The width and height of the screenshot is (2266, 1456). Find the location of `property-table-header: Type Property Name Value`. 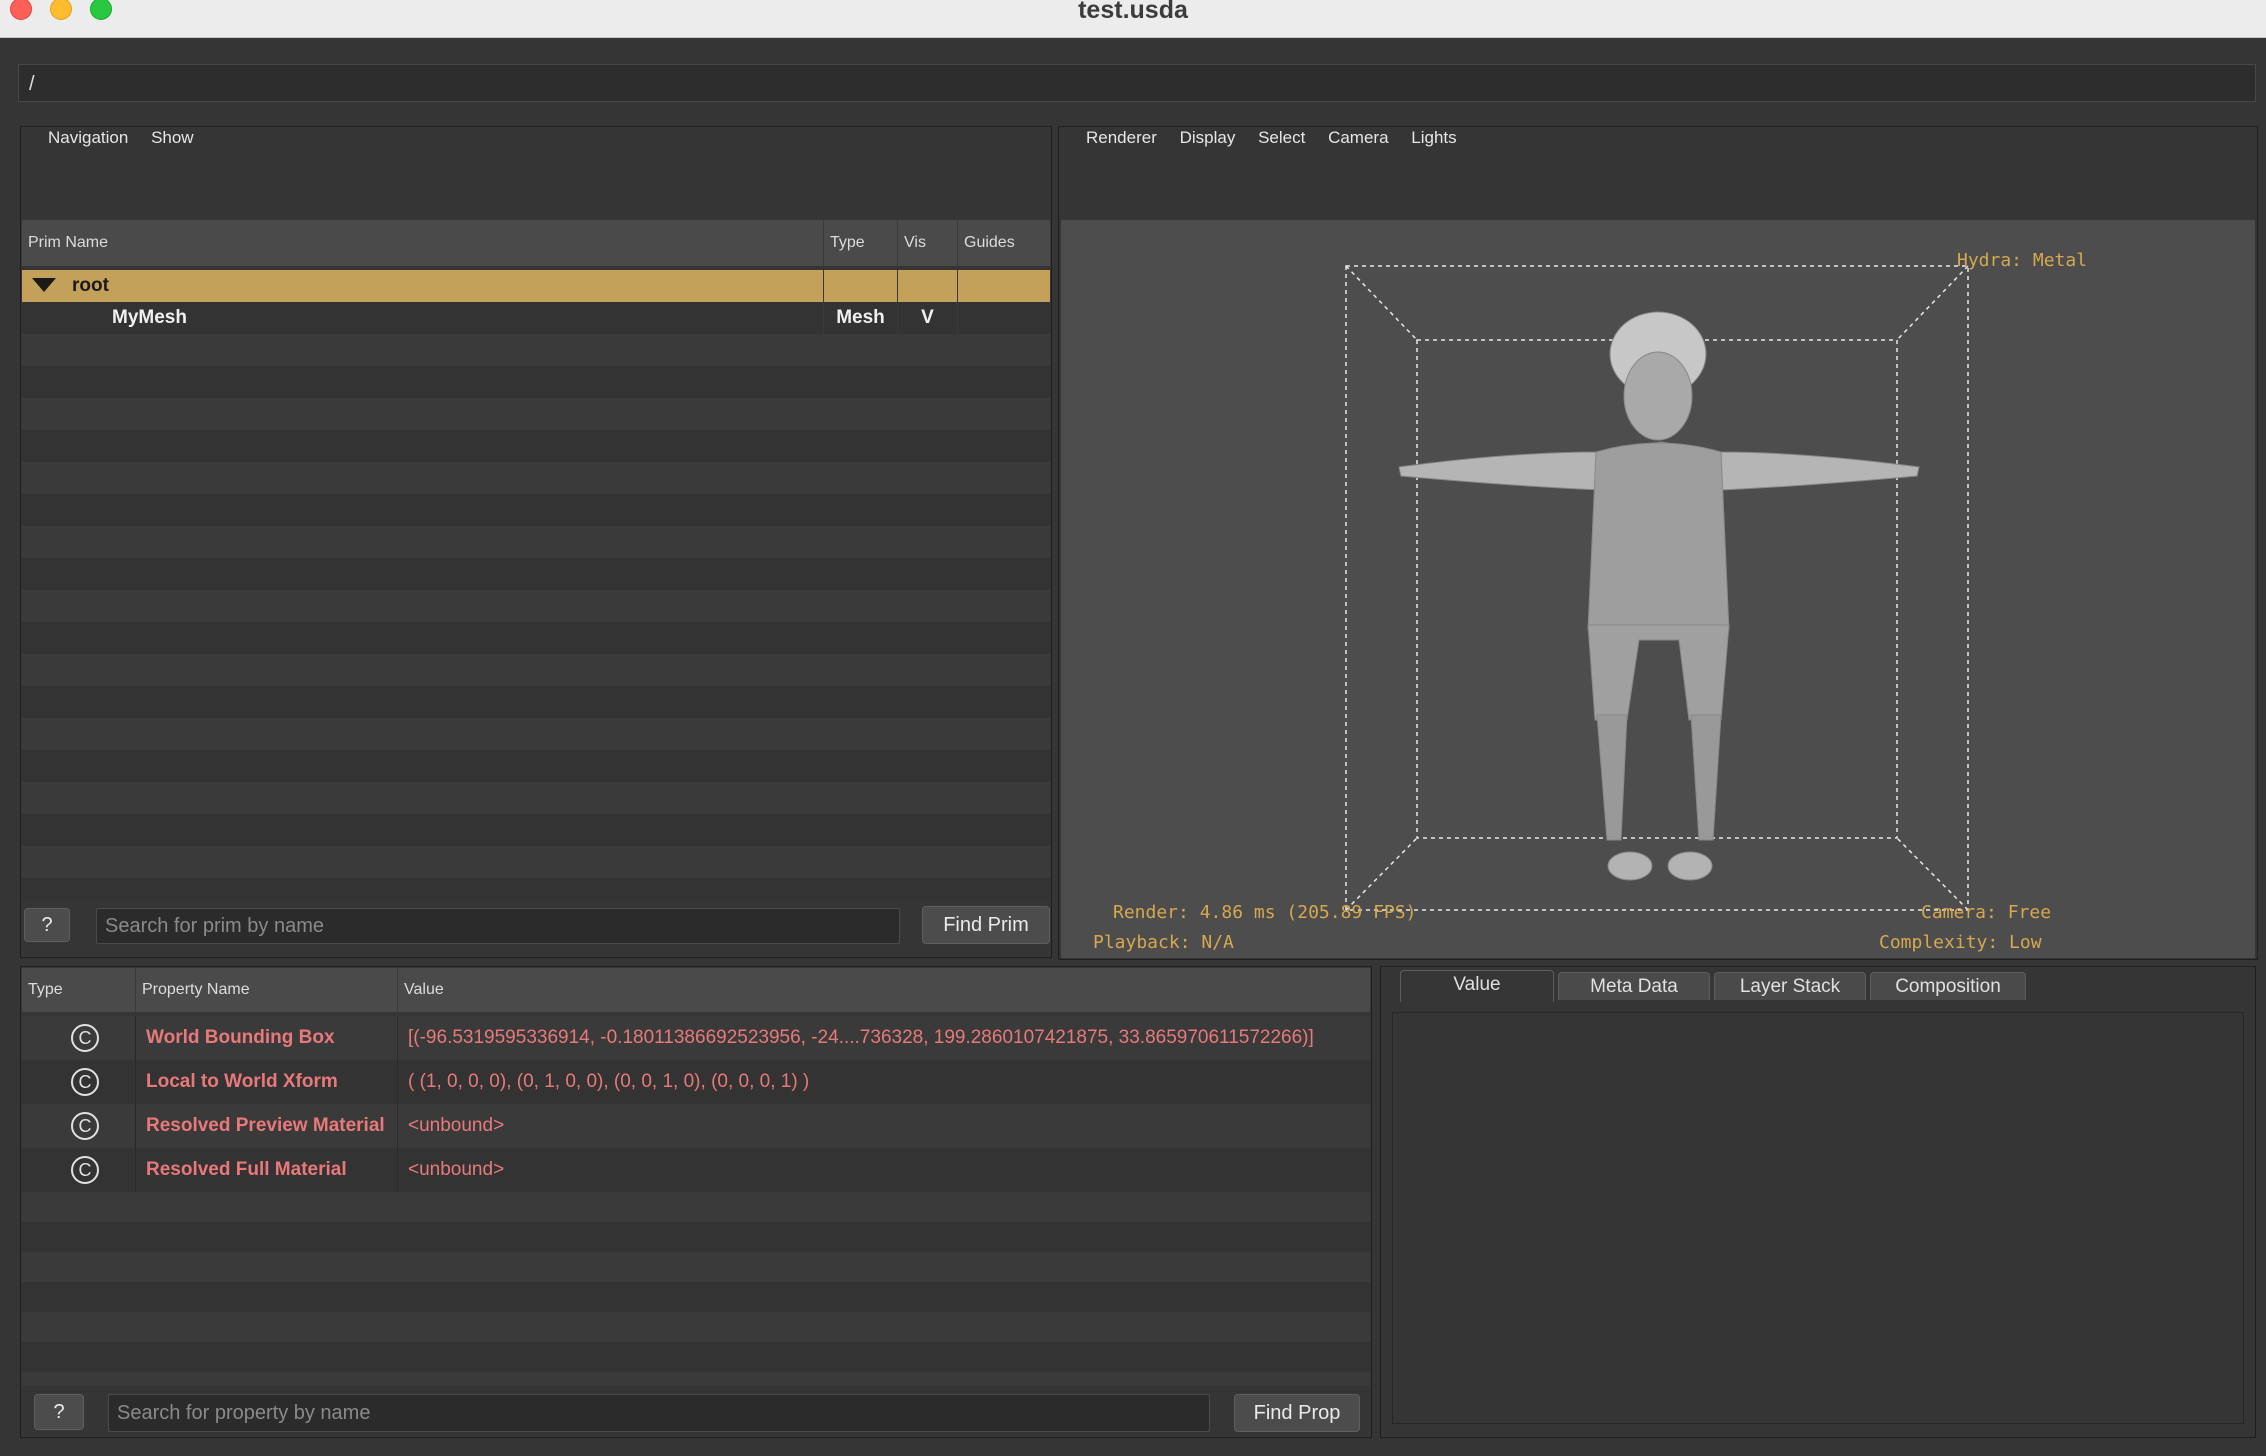

property-table-header: Type Property Name Value is located at coordinates (696, 990).